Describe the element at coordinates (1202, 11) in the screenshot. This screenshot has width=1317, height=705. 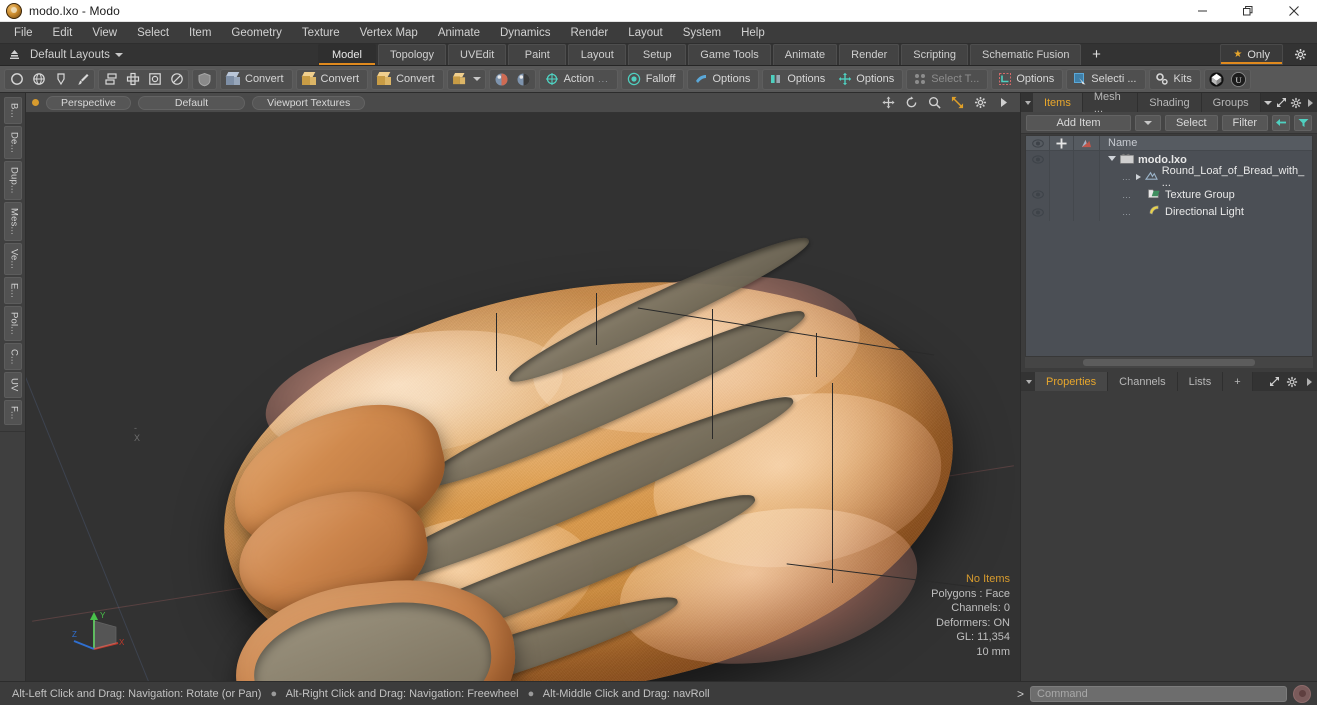
I see `minimize-icon` at that location.